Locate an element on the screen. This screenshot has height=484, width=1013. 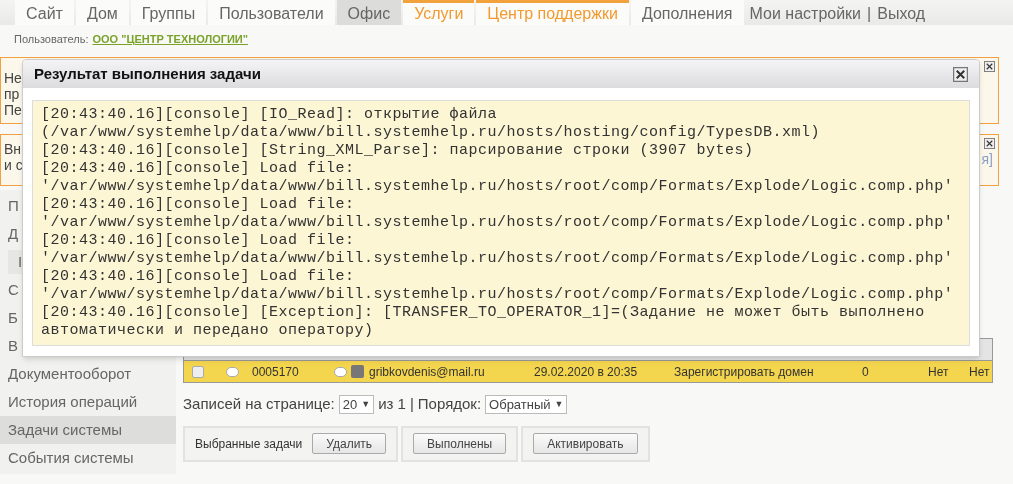
action-label: Выбранные задачи is located at coordinates (249, 444).